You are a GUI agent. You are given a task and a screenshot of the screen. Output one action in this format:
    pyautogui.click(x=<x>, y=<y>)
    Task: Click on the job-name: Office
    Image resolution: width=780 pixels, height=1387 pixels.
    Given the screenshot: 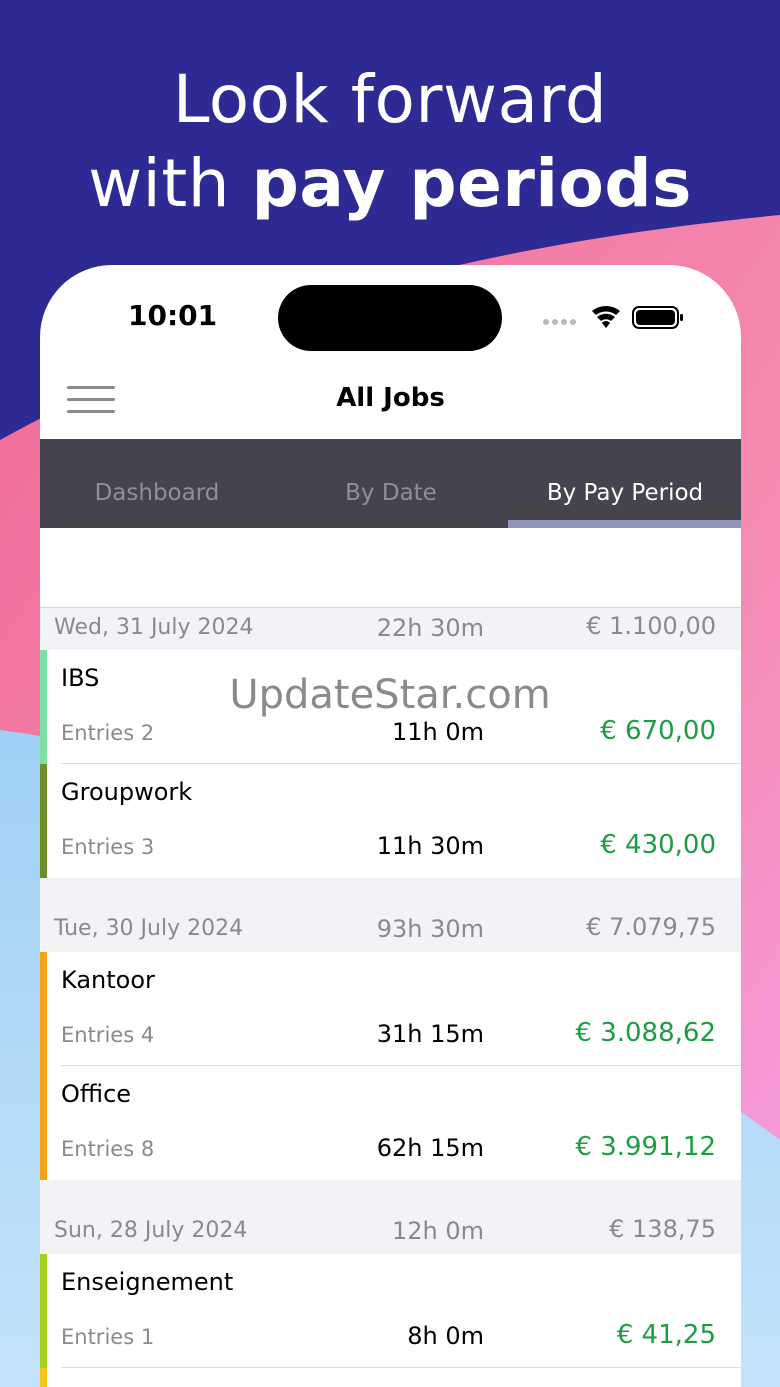 What is the action you would take?
    pyautogui.click(x=96, y=1094)
    